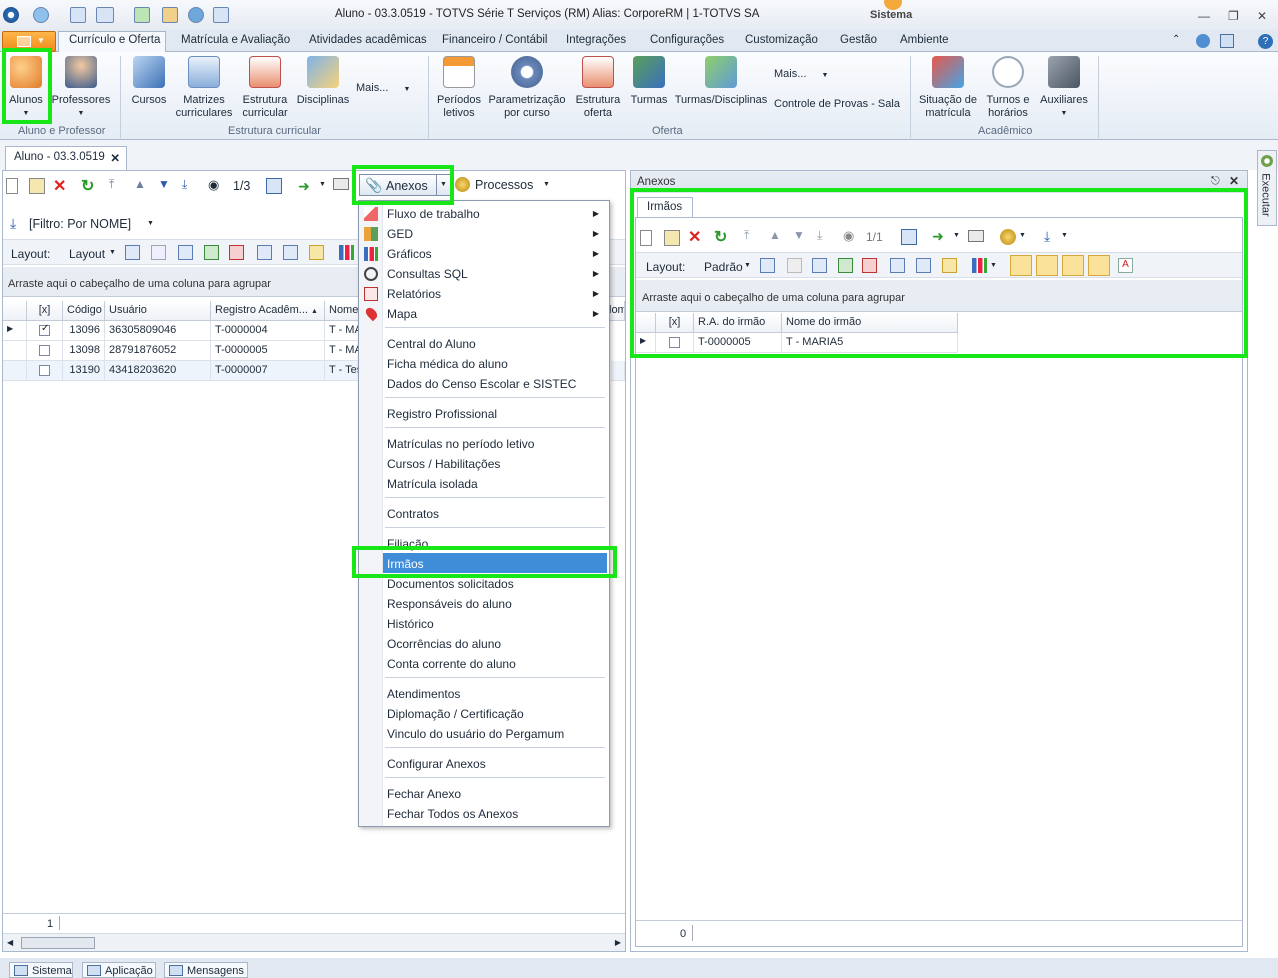 This screenshot has width=1278, height=978. What do you see at coordinates (924, 40) in the screenshot?
I see `tab-ambiente: Ambiente` at bounding box center [924, 40].